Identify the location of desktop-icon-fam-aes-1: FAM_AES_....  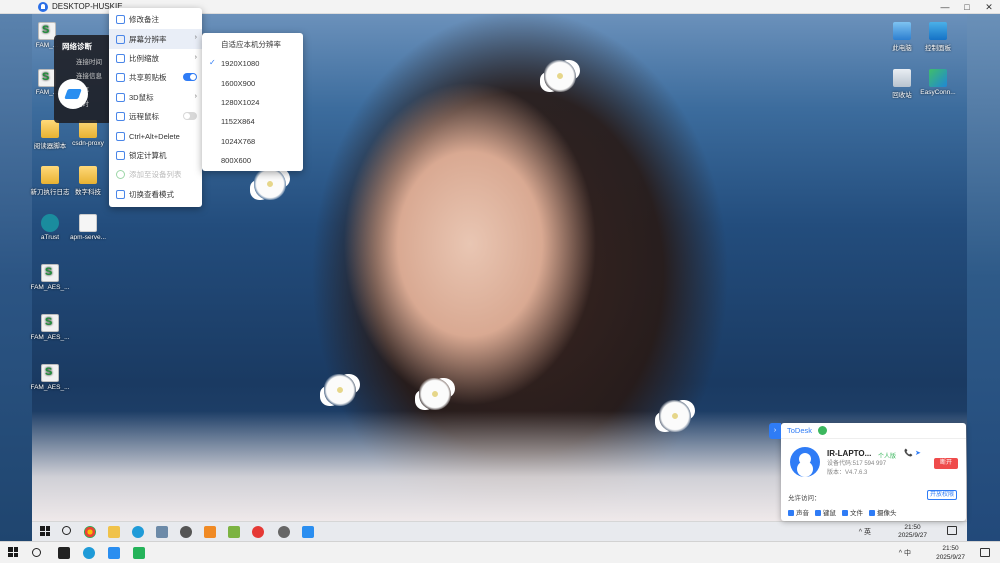
(50, 277).